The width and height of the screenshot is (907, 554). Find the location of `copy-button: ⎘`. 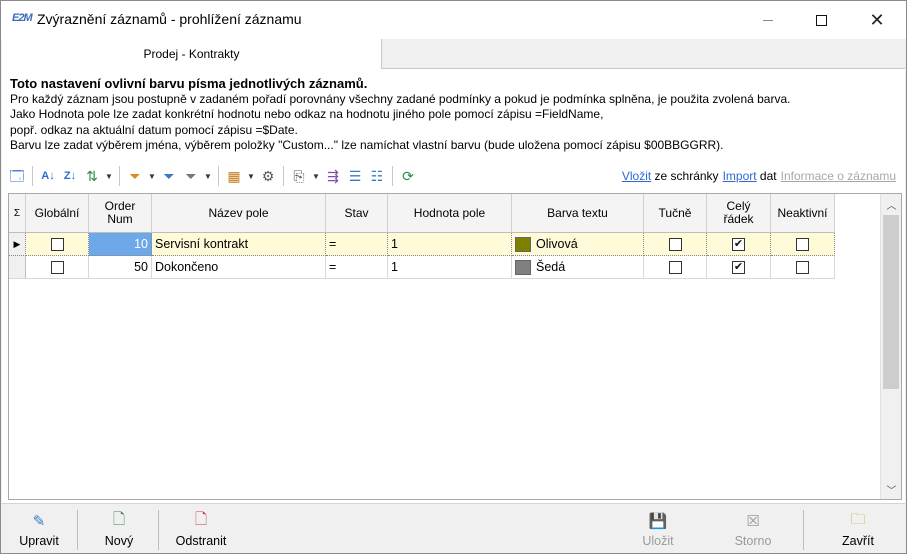

copy-button: ⎘ is located at coordinates (299, 176).